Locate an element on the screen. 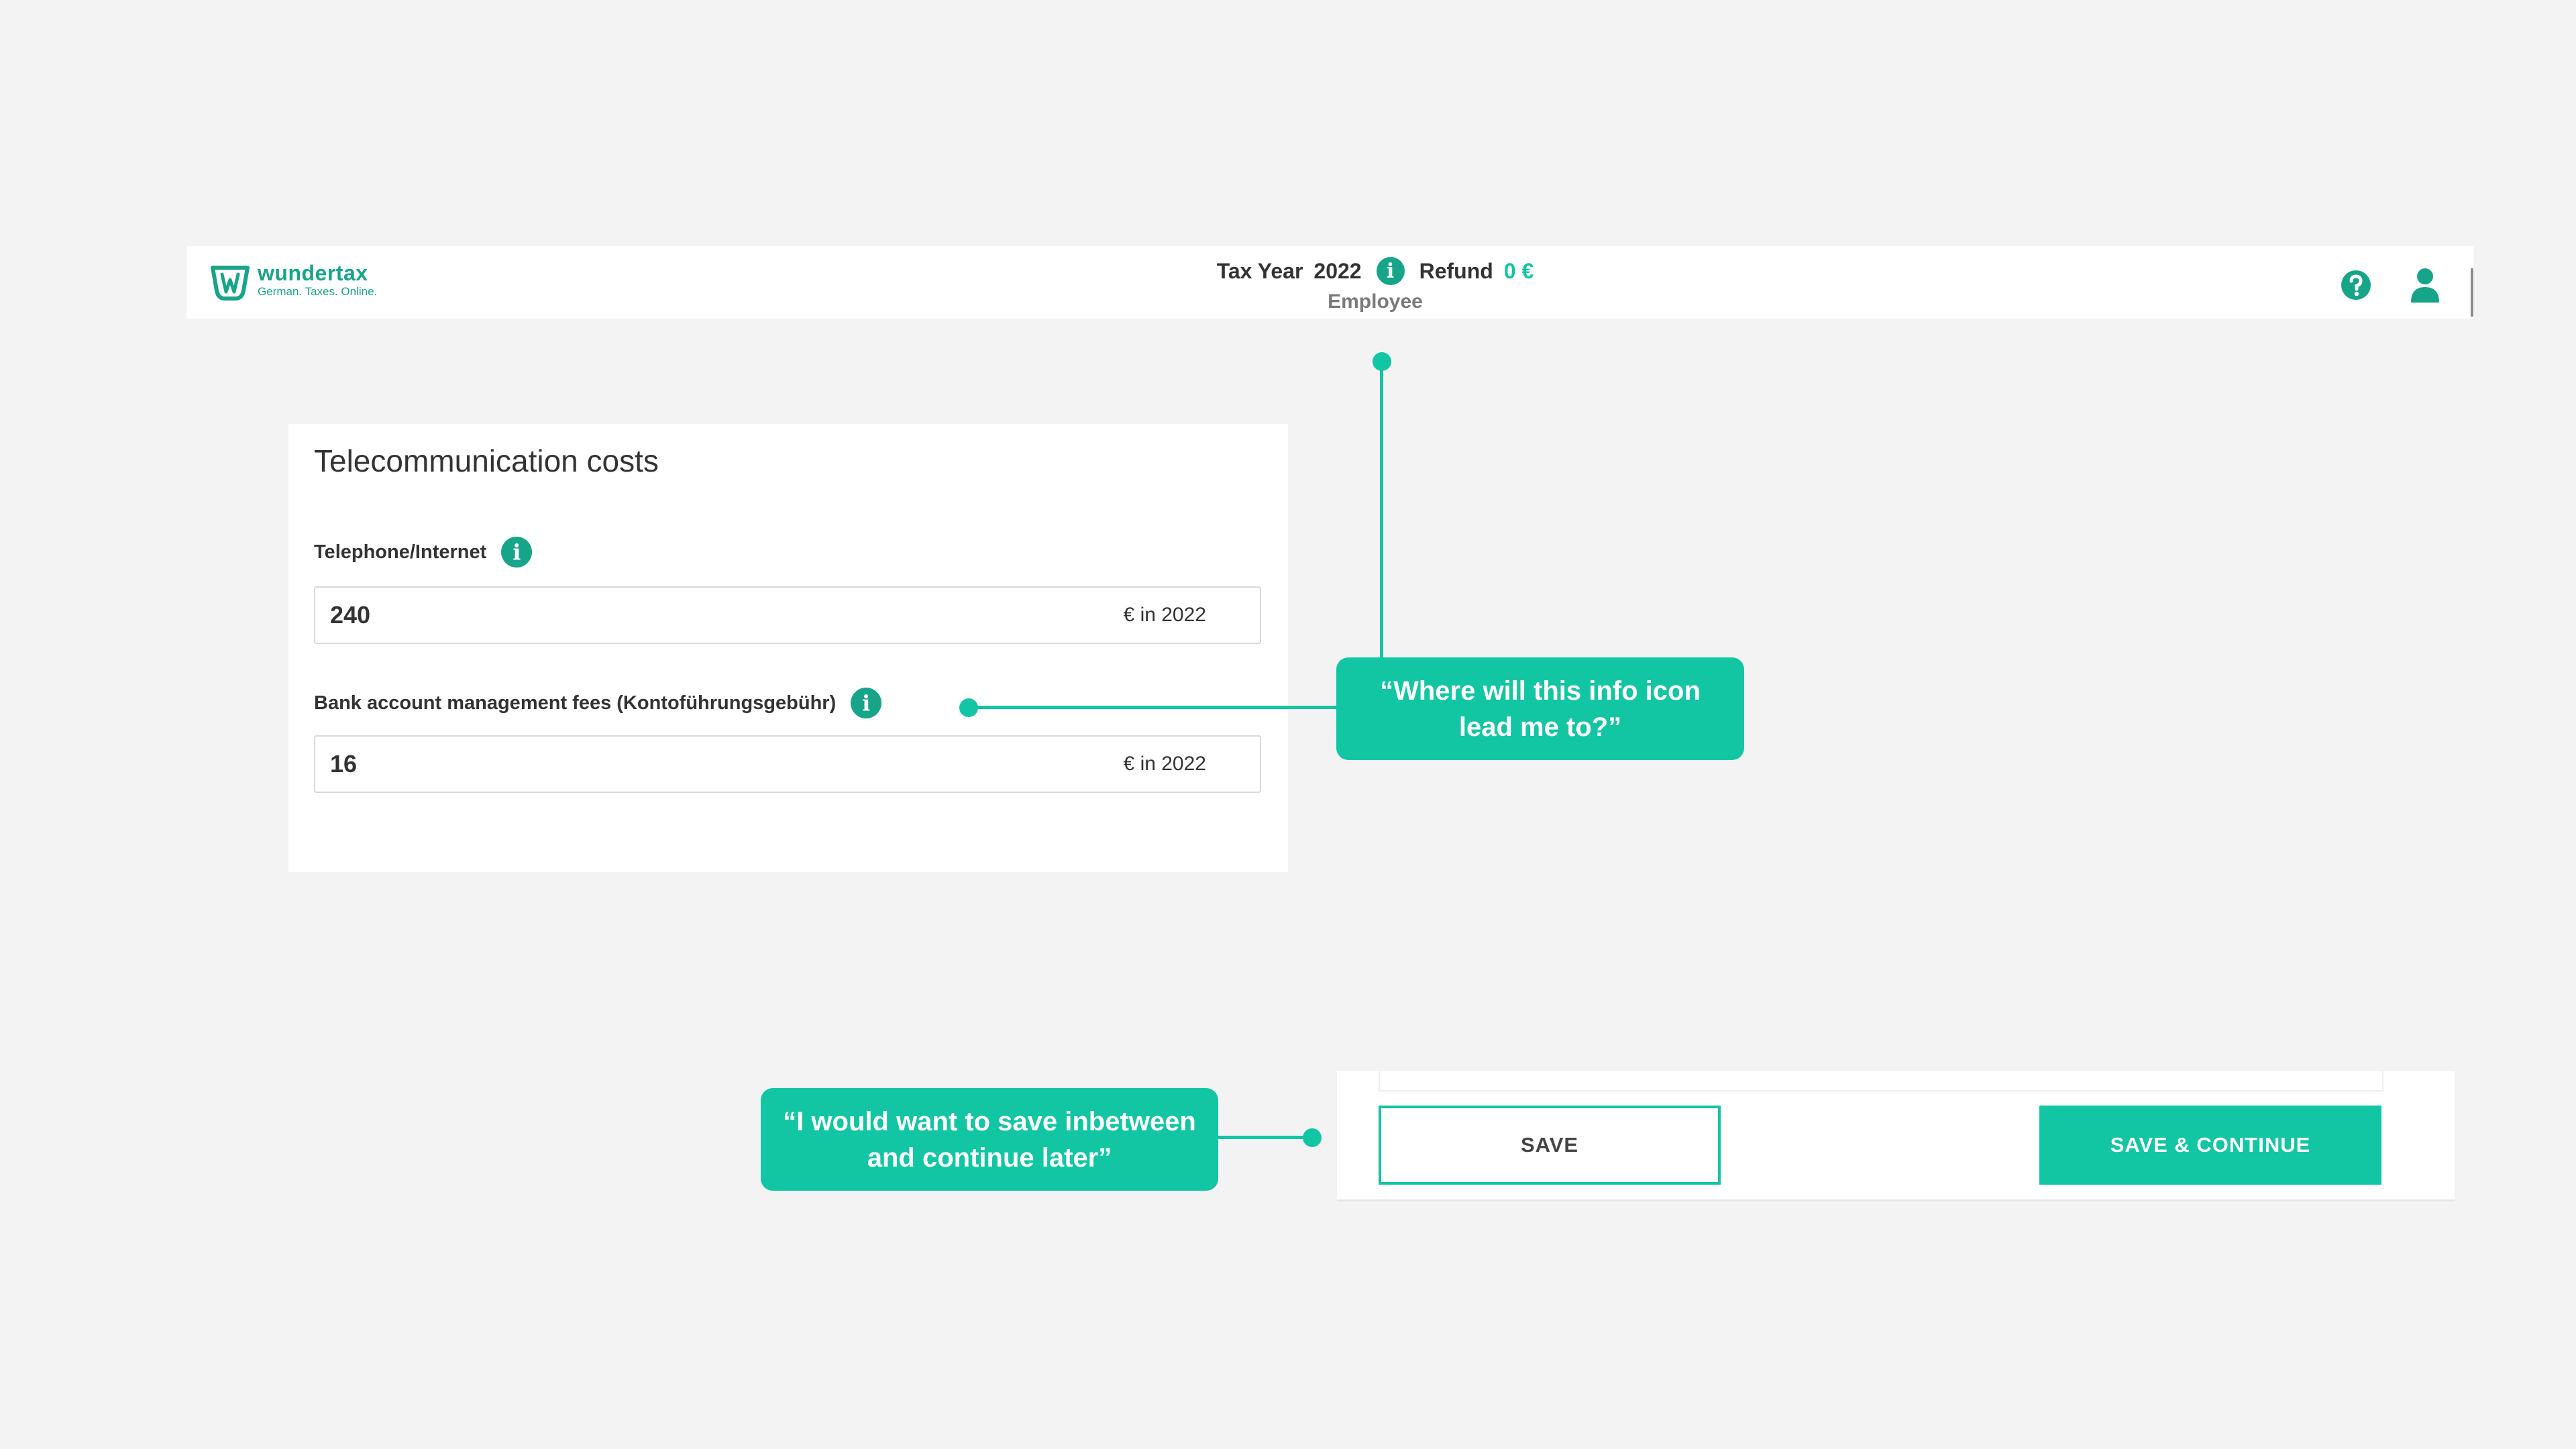 This screenshot has width=2576, height=1449. telecommunication-card is located at coordinates (788, 648).